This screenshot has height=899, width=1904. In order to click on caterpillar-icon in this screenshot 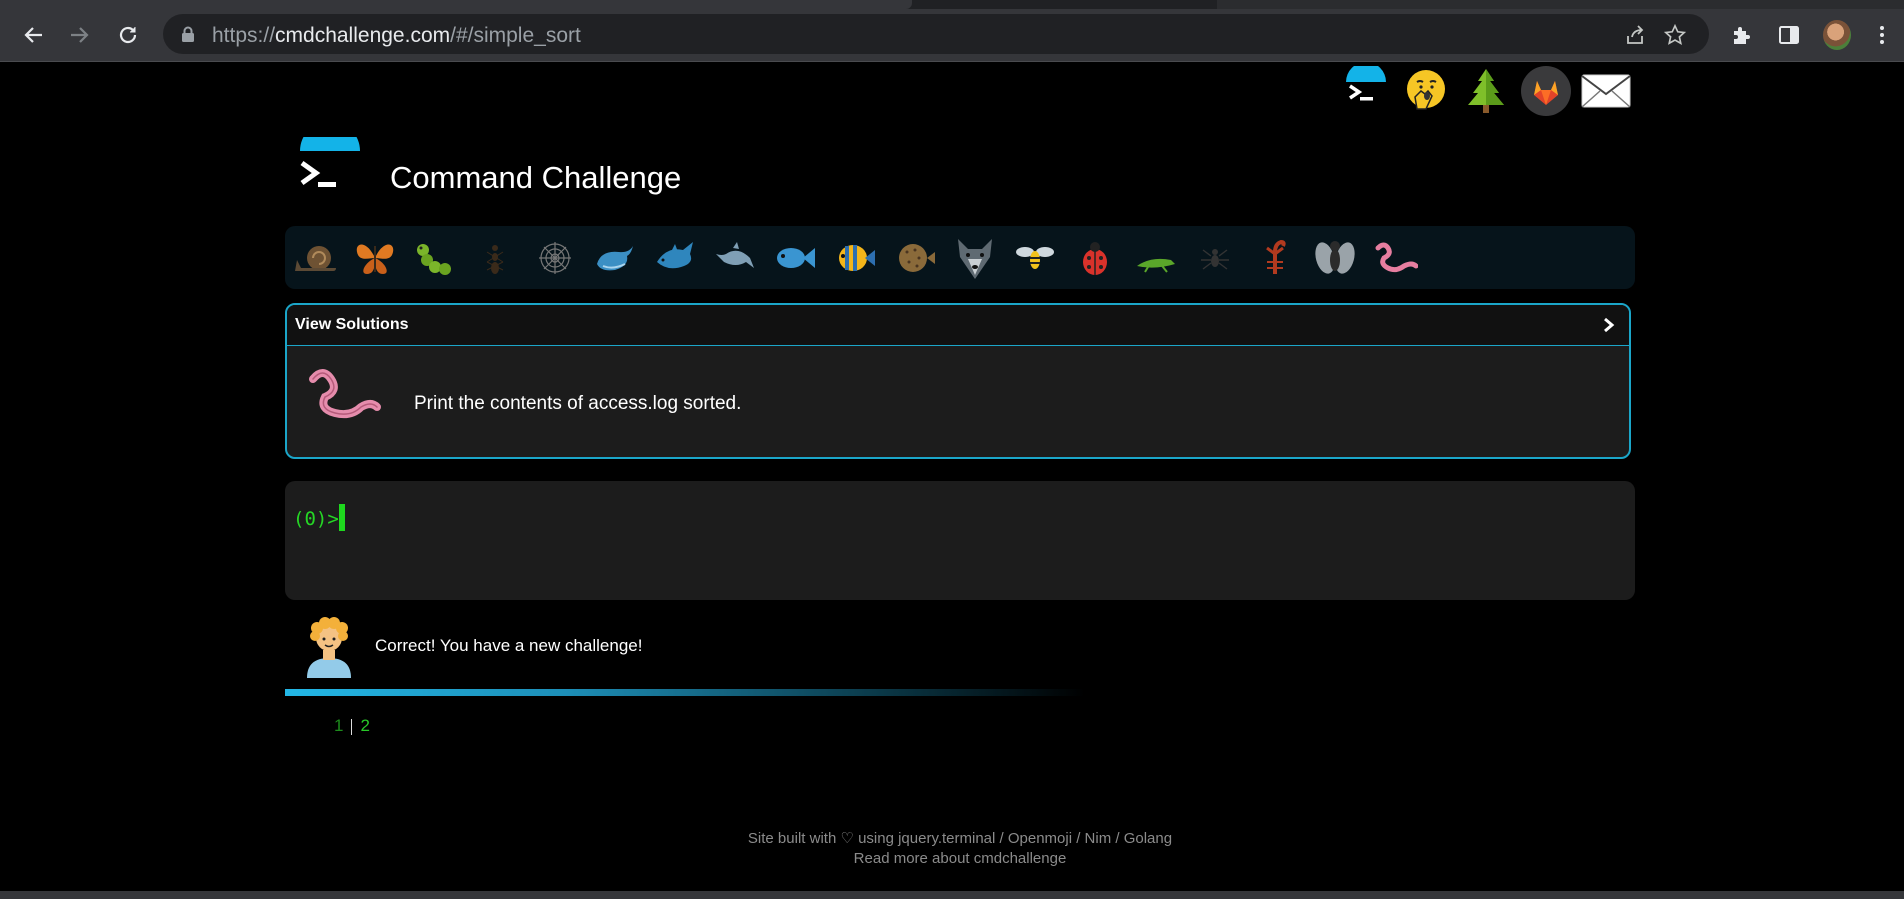, I will do `click(434, 259)`.